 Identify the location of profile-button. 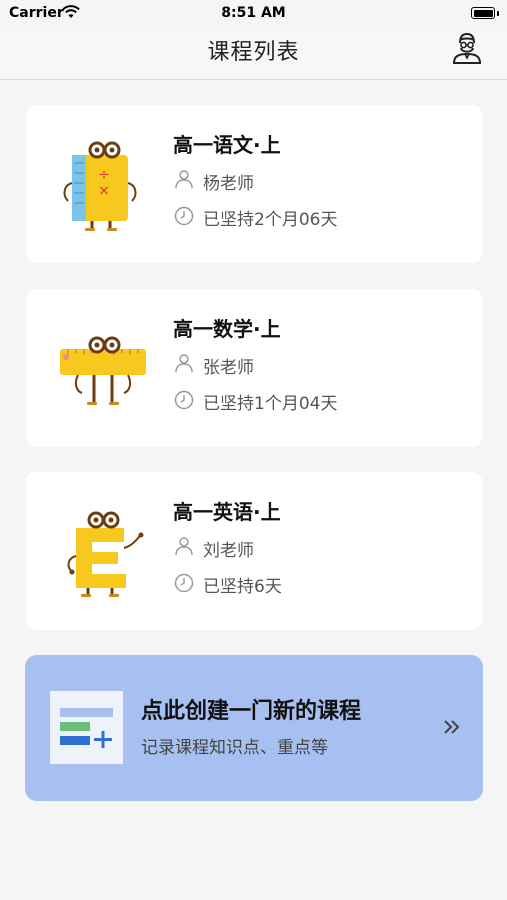
(467, 48).